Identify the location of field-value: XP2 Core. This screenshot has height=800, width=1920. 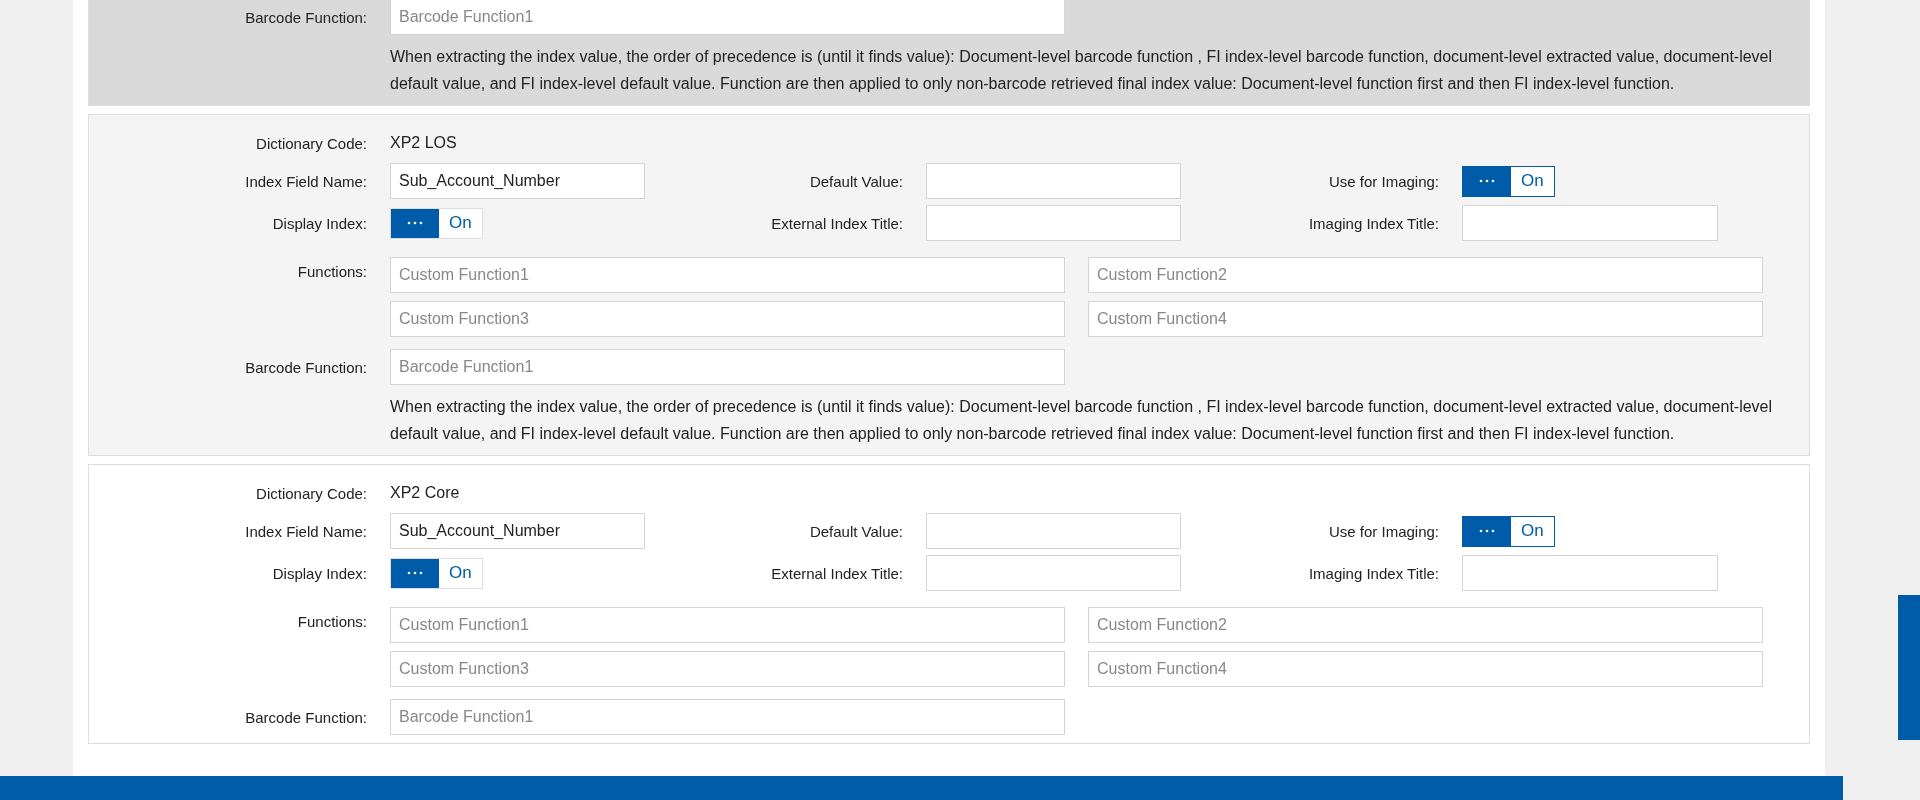
(425, 493).